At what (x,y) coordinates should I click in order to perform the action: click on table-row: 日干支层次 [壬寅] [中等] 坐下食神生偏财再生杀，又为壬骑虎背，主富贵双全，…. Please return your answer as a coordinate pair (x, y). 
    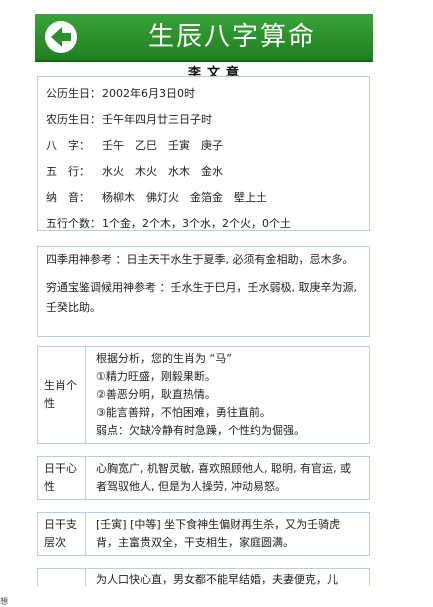
    Looking at the image, I should click on (203, 534).